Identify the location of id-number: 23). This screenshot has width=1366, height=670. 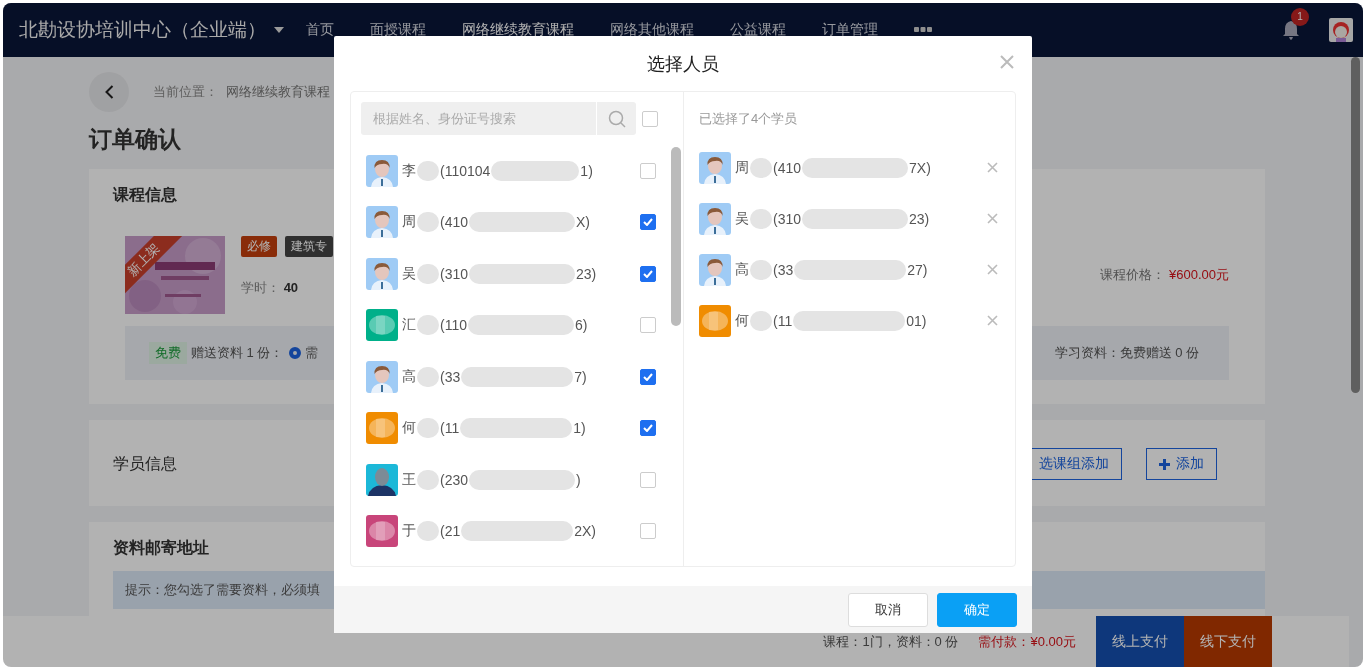
(919, 218).